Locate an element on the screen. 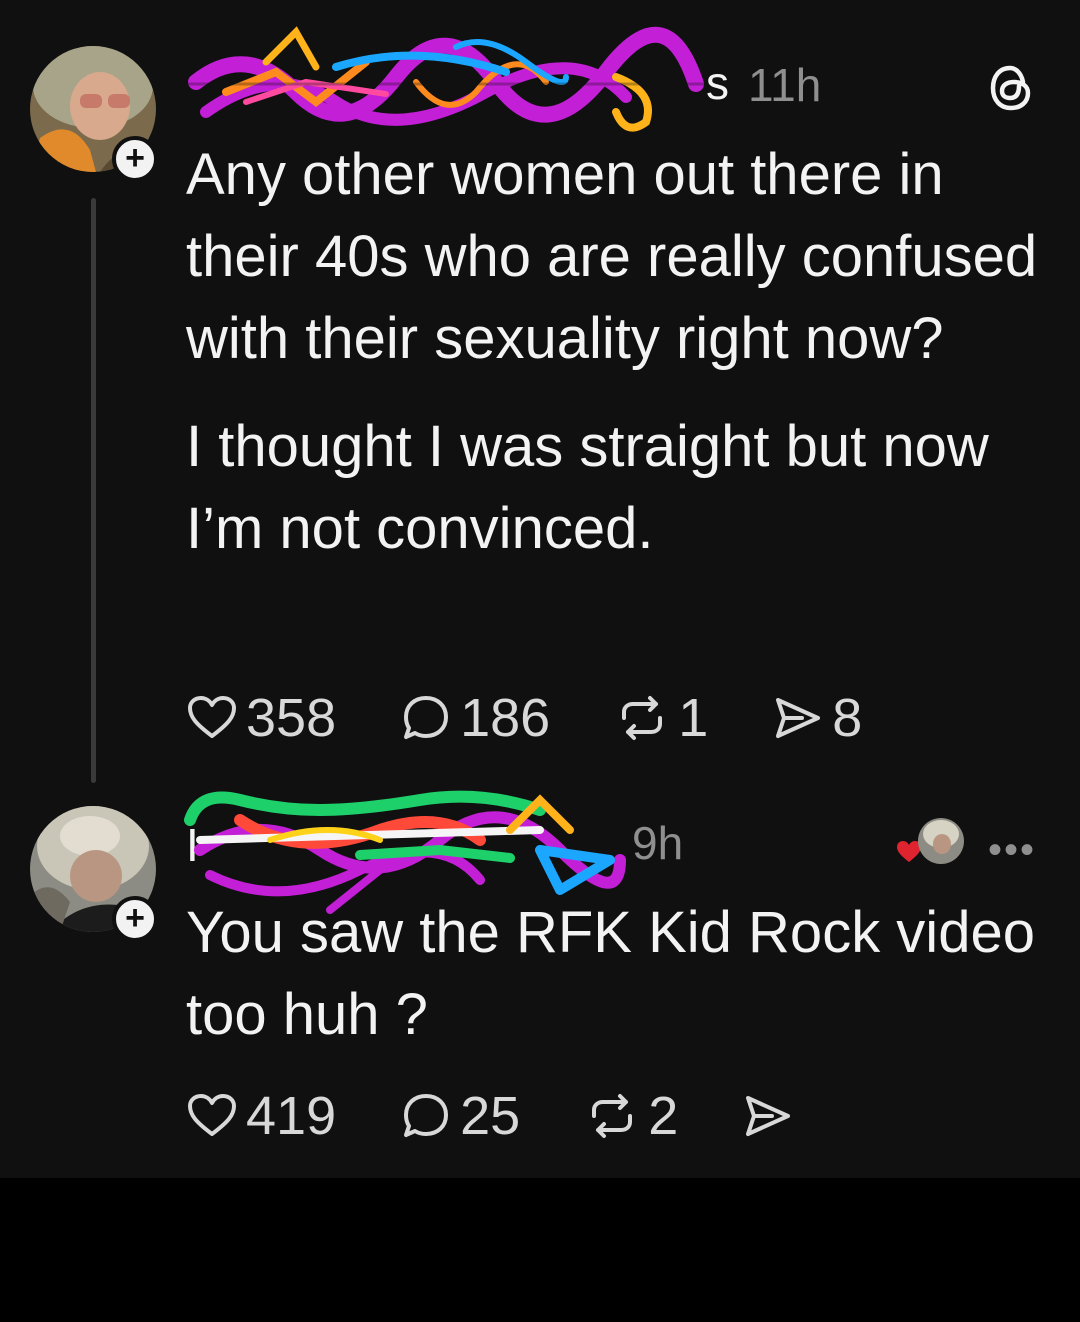 Image resolution: width=1080 pixels, height=1322 pixels. like-button: 419 is located at coordinates (261, 1116).